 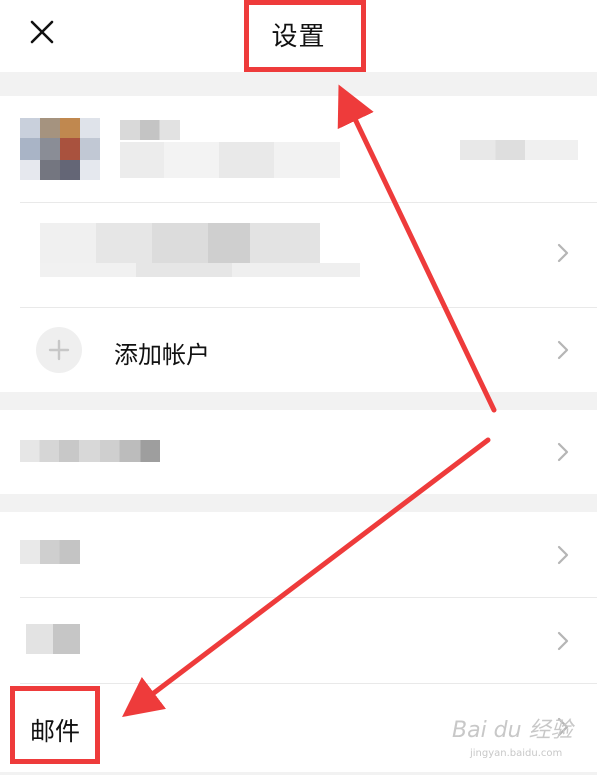 I want to click on account-row-secondary, so click(x=298, y=255).